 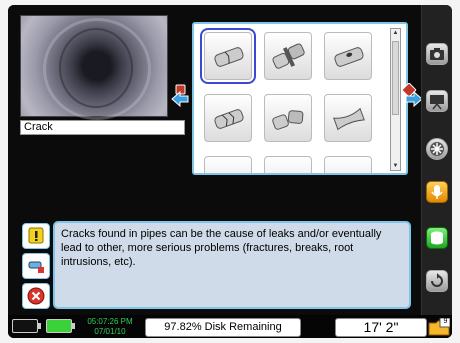 I want to click on clock-date: 07/01/10, so click(x=110, y=331).